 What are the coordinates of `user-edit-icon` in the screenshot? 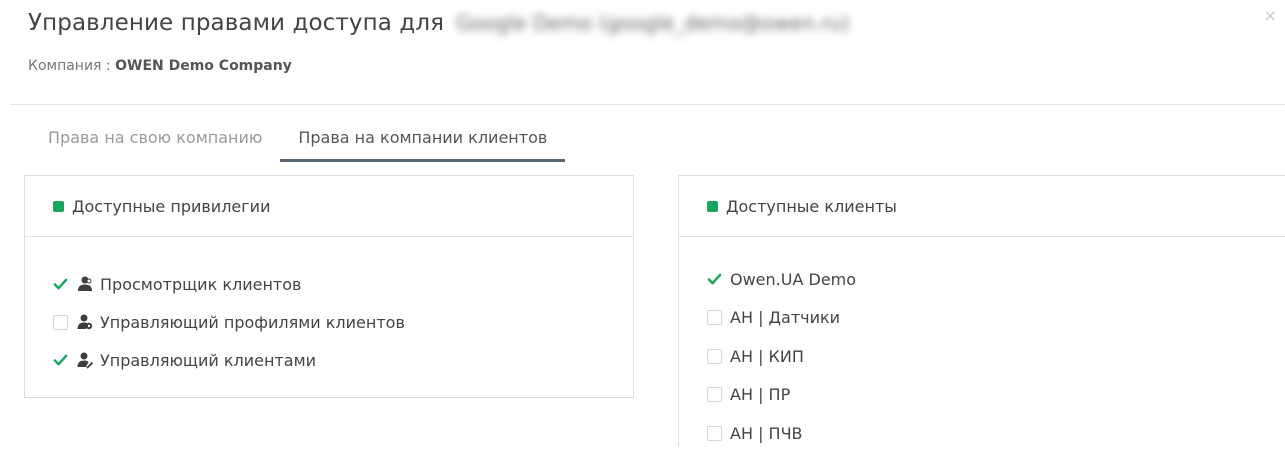 It's located at (85, 360).